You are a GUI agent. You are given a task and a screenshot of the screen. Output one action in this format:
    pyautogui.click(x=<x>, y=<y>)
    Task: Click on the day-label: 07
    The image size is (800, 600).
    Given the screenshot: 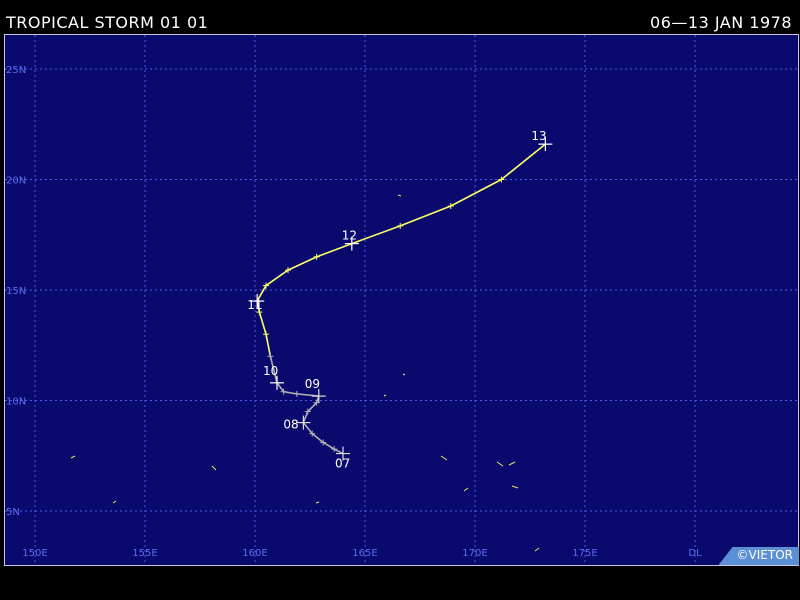 What is the action you would take?
    pyautogui.click(x=342, y=464)
    